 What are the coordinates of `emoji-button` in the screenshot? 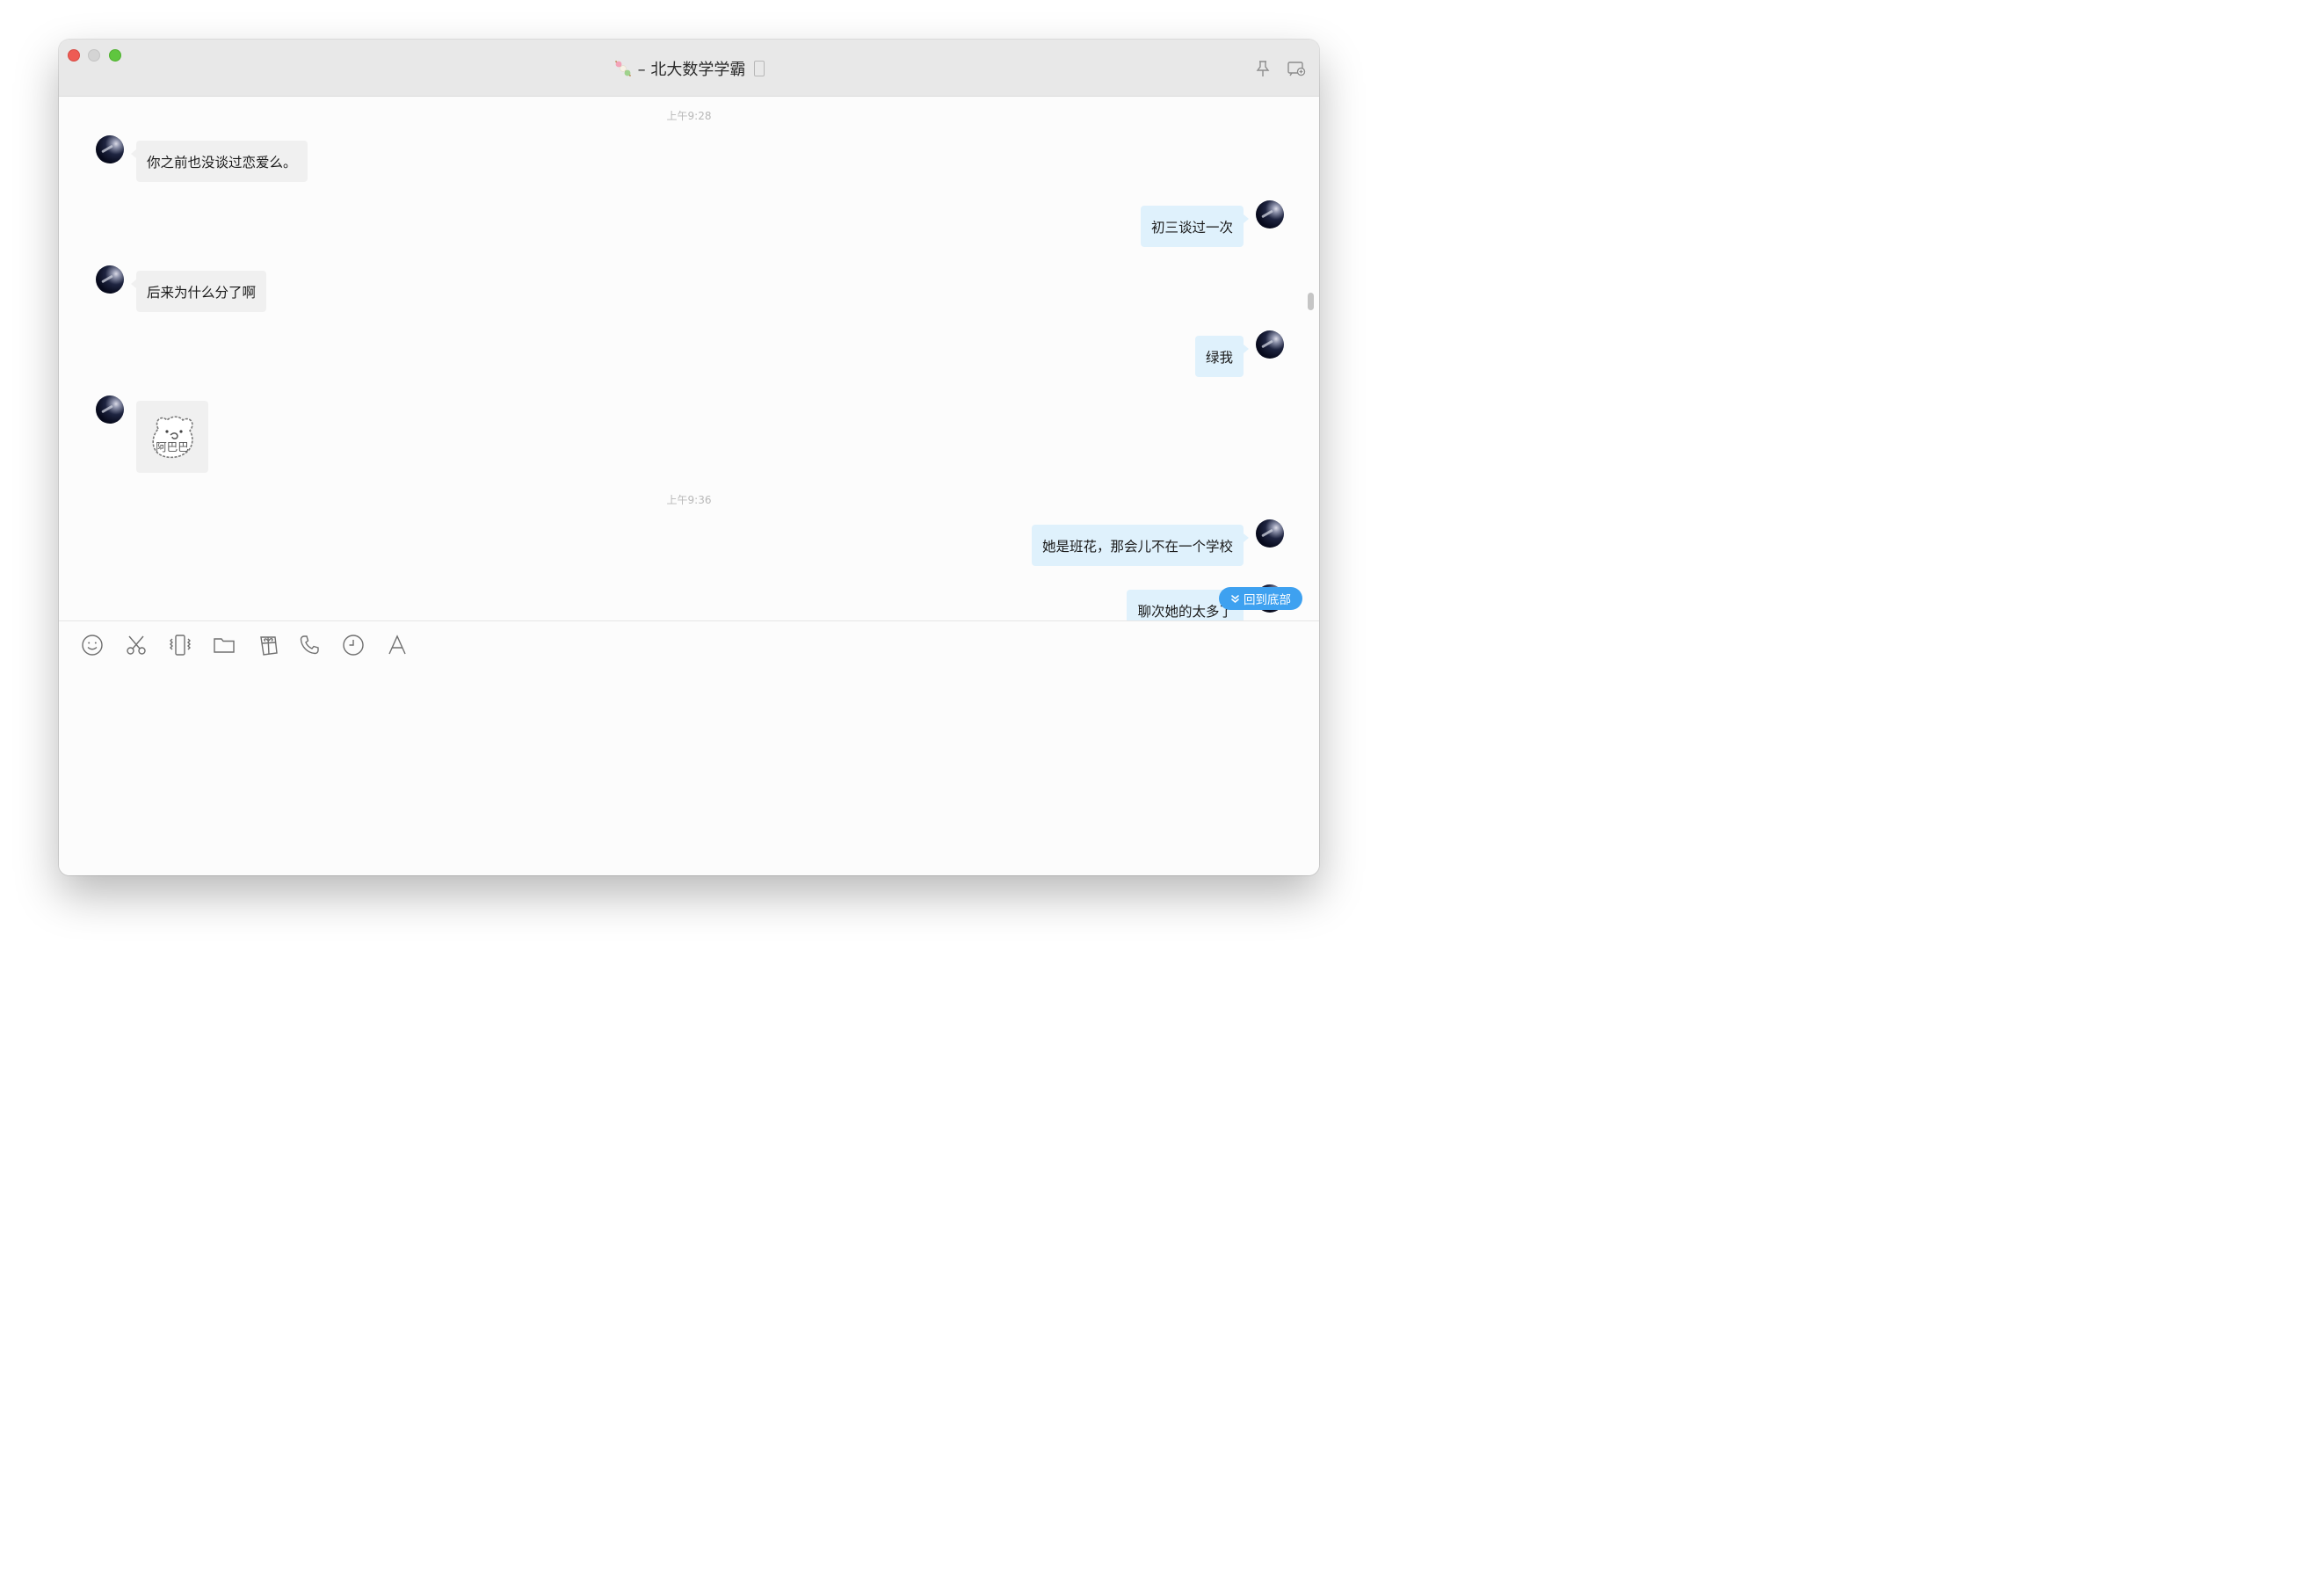 It's located at (92, 645).